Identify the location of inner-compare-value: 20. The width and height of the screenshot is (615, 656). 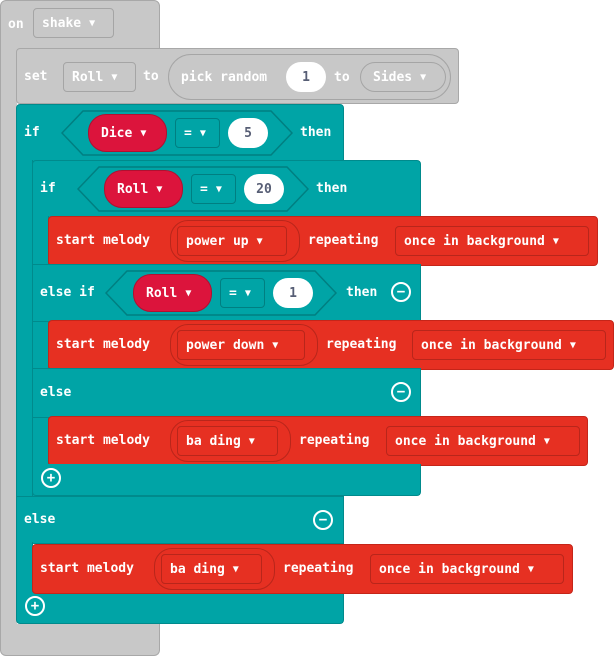
(264, 189).